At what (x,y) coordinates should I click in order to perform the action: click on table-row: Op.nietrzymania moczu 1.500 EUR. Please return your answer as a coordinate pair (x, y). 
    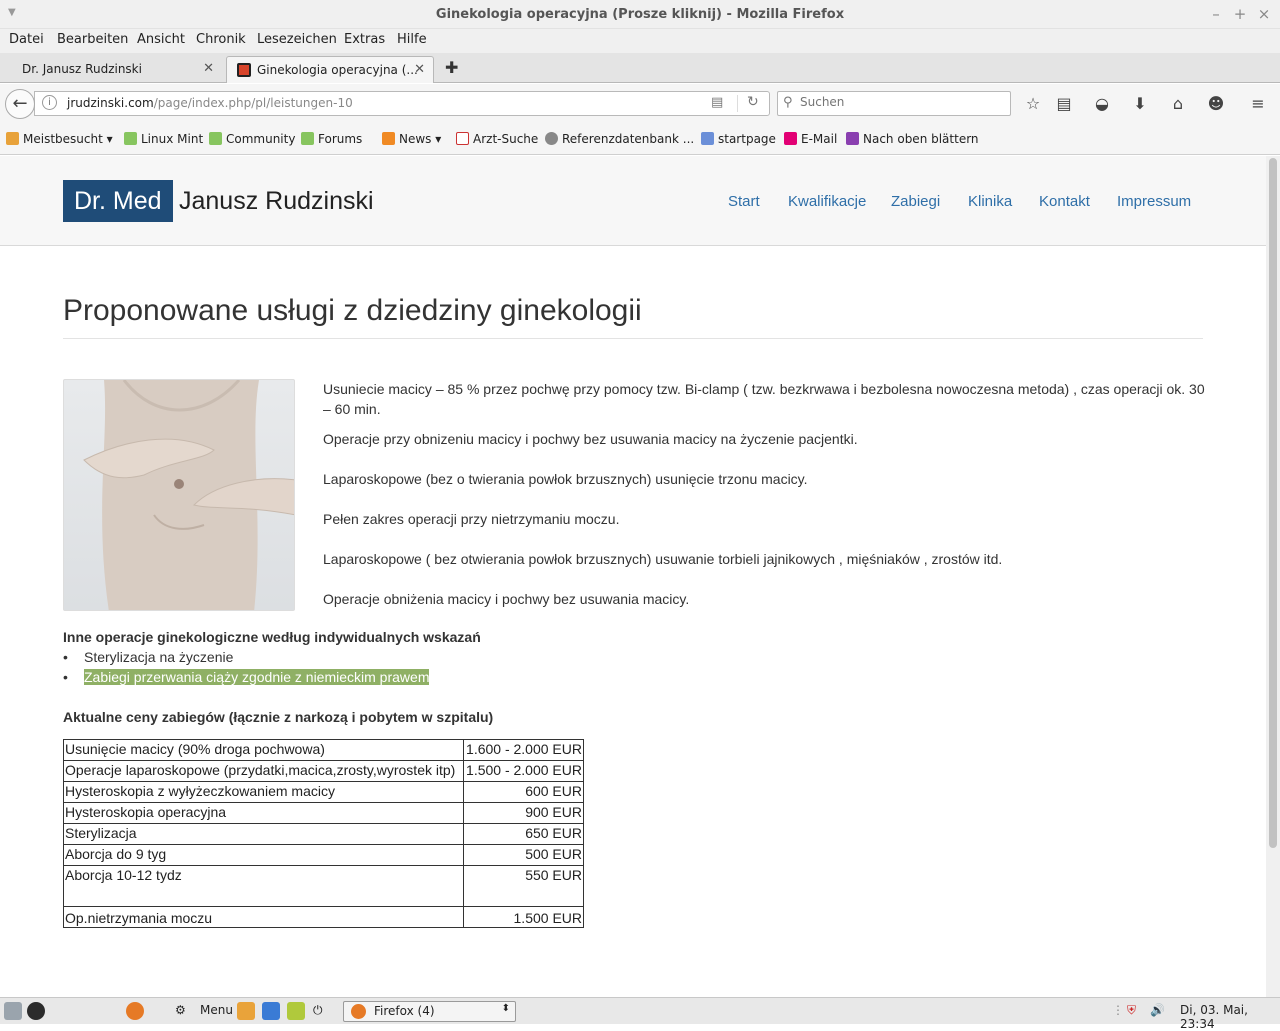
    Looking at the image, I should click on (323, 917).